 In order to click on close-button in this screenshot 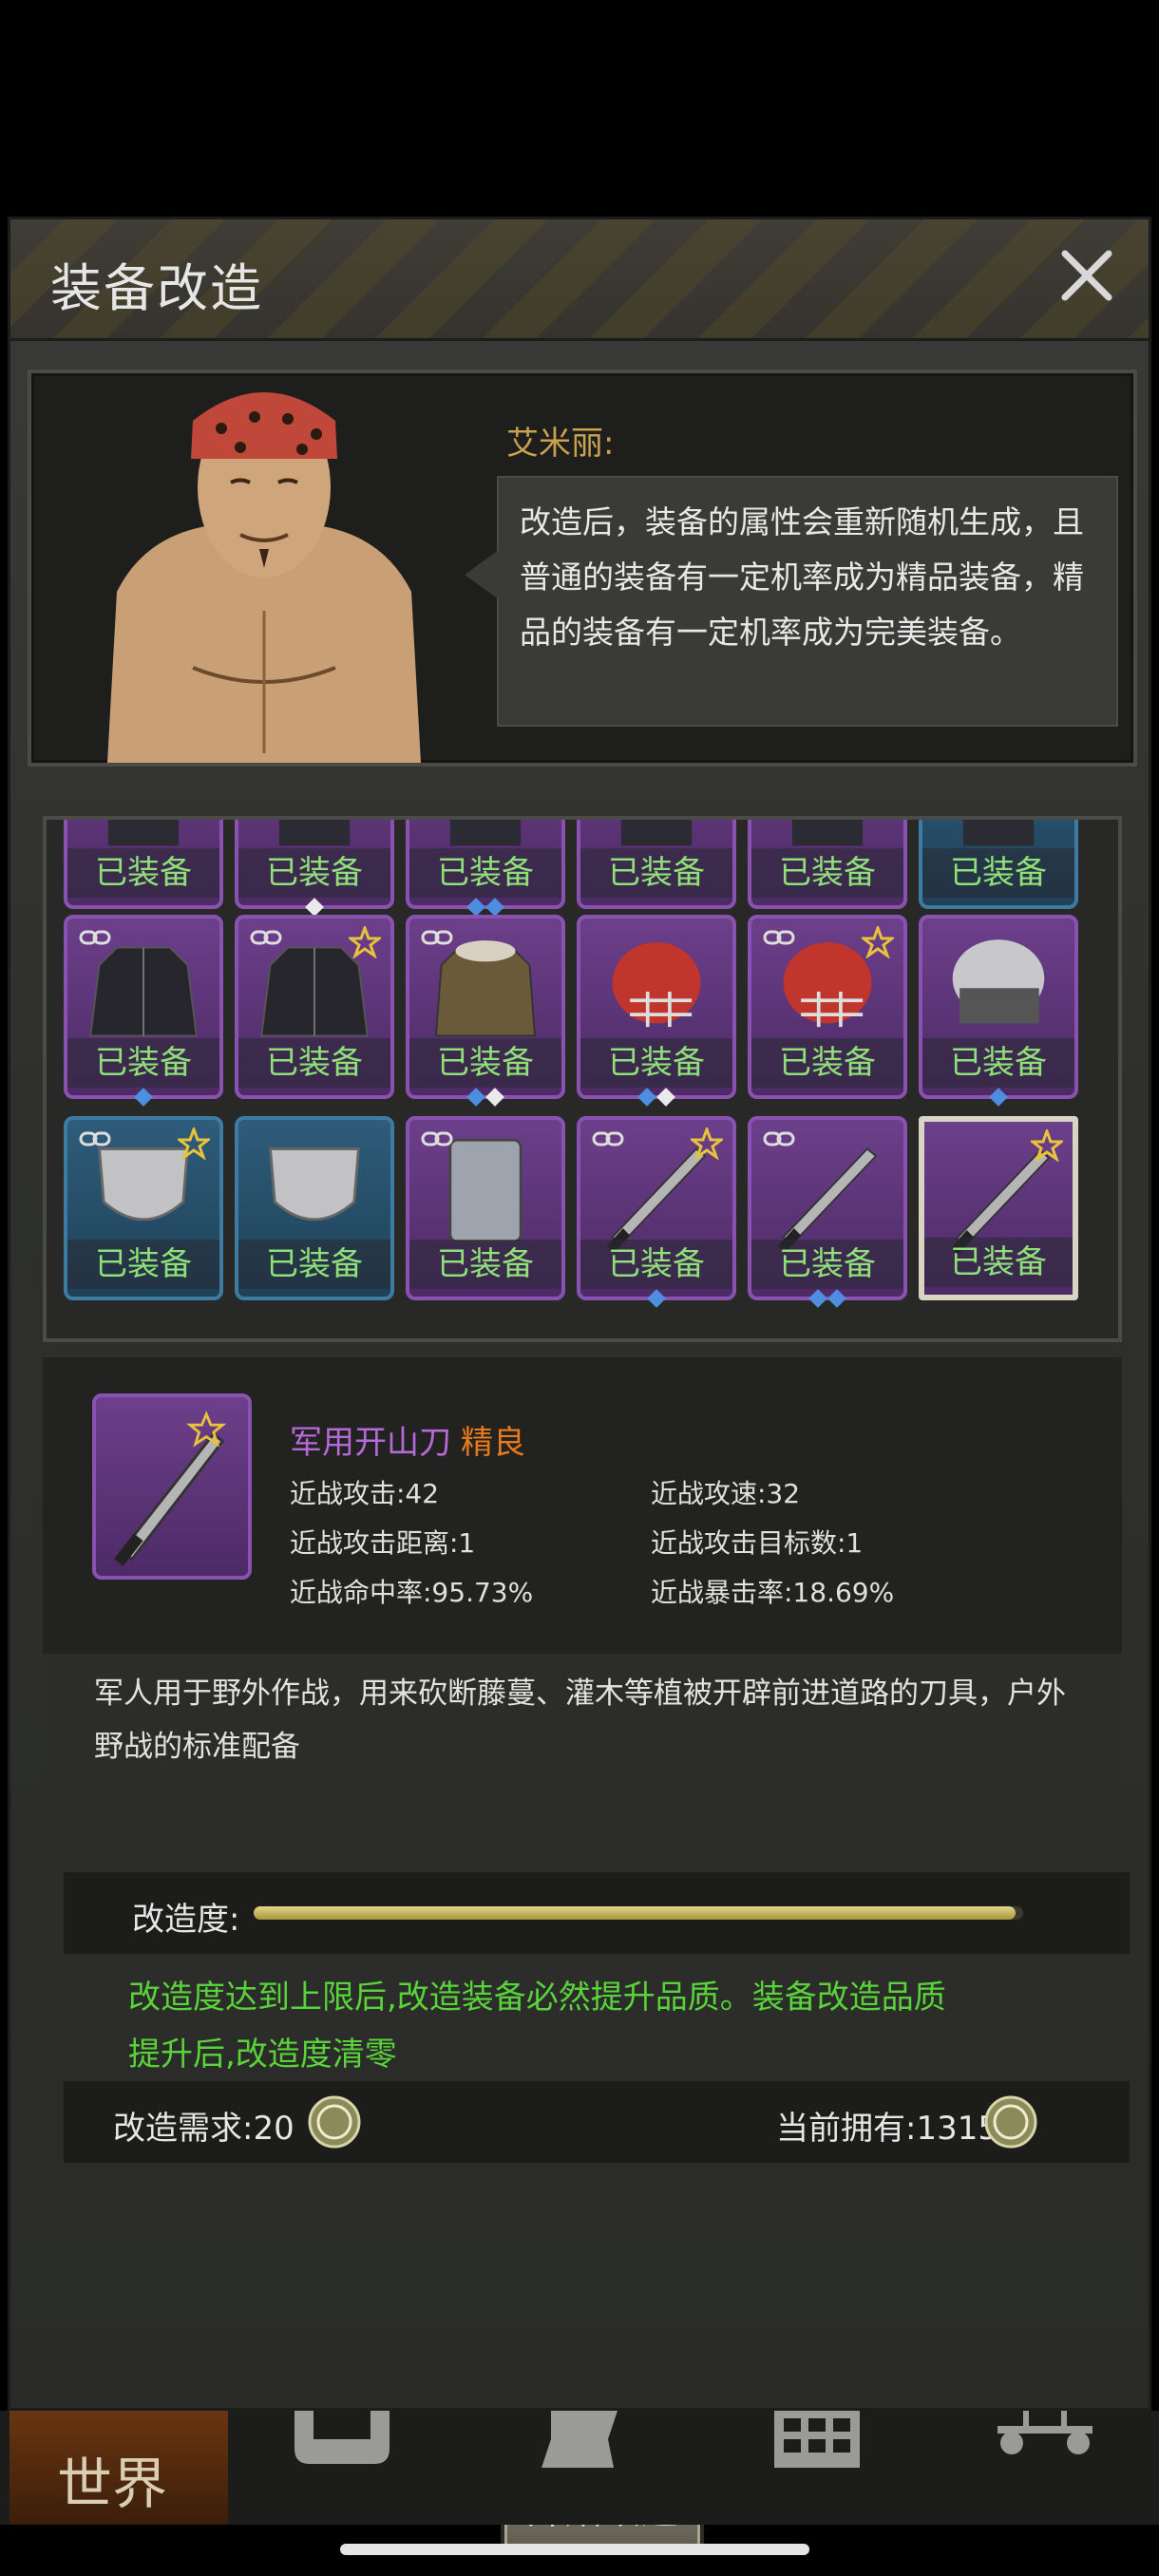, I will do `click(1087, 275)`.